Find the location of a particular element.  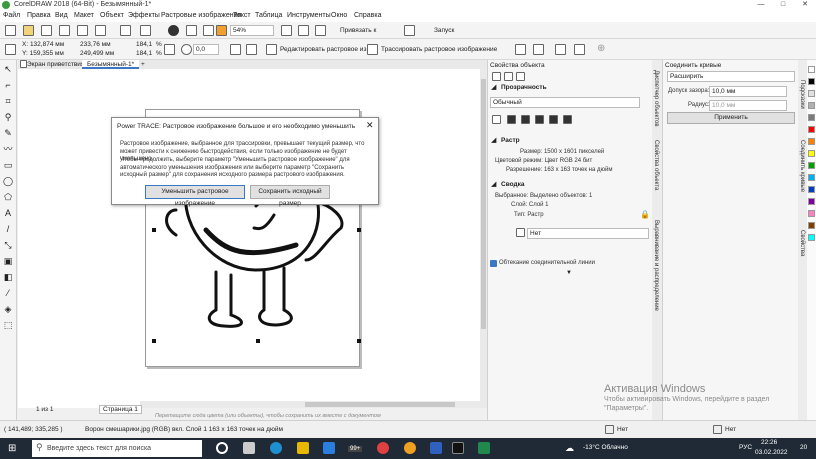

export-icon is located at coordinates (208, 30).